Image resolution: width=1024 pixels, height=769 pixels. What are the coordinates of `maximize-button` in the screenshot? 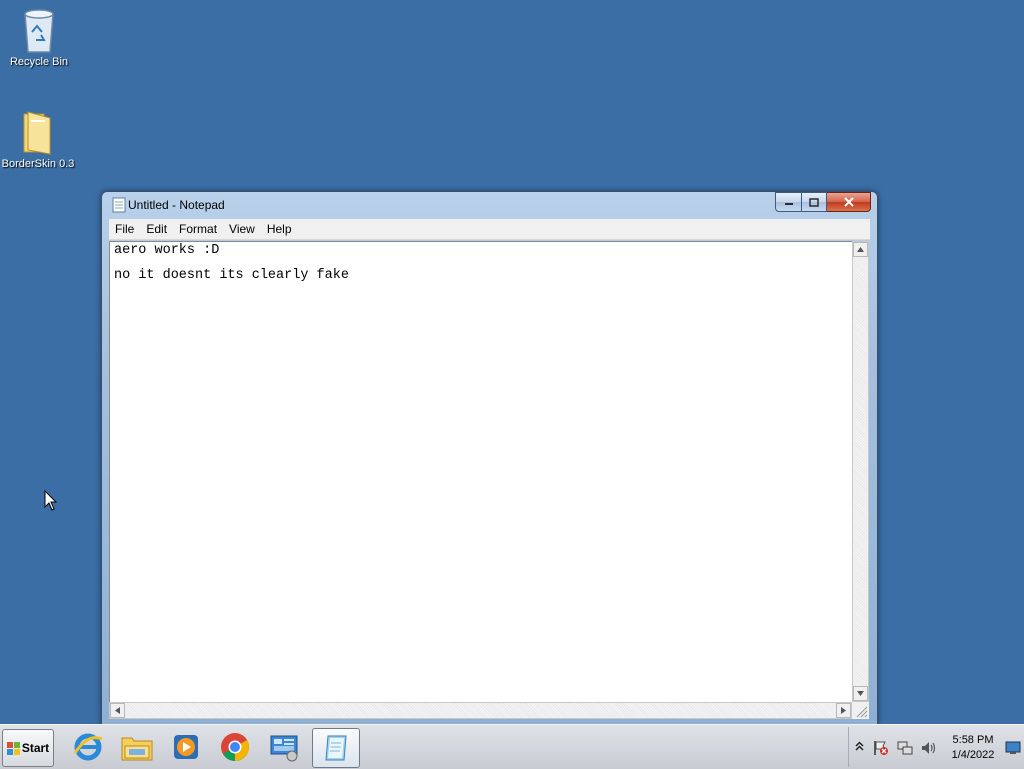 It's located at (814, 202).